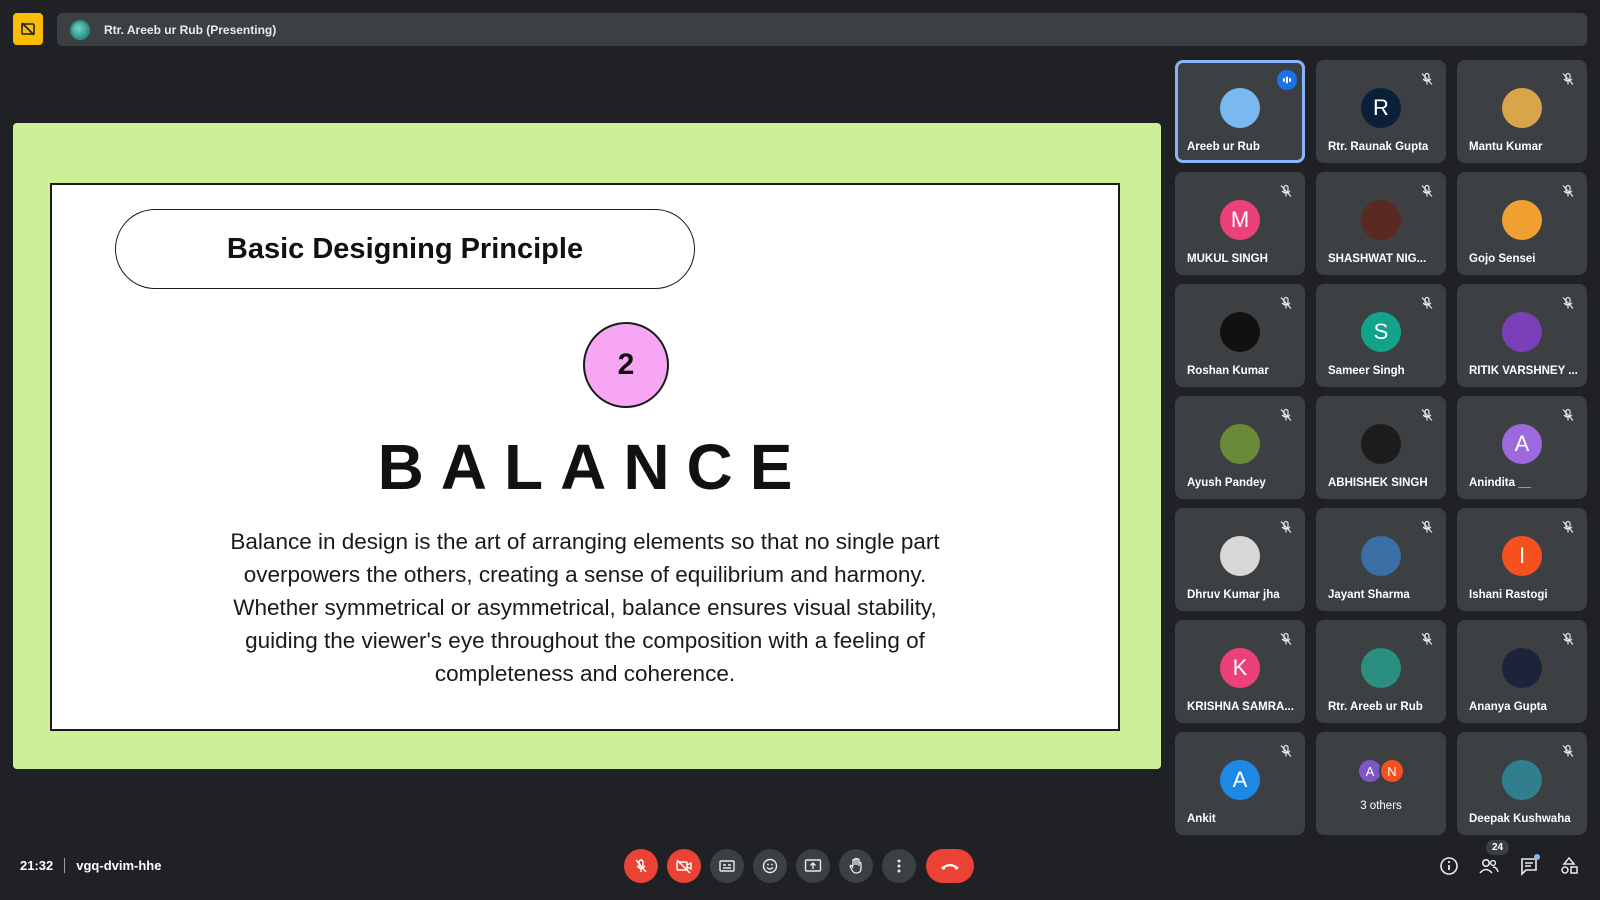 This screenshot has height=900, width=1600. What do you see at coordinates (1520, 819) in the screenshot?
I see `participant-name: Deepak Kushwaha` at bounding box center [1520, 819].